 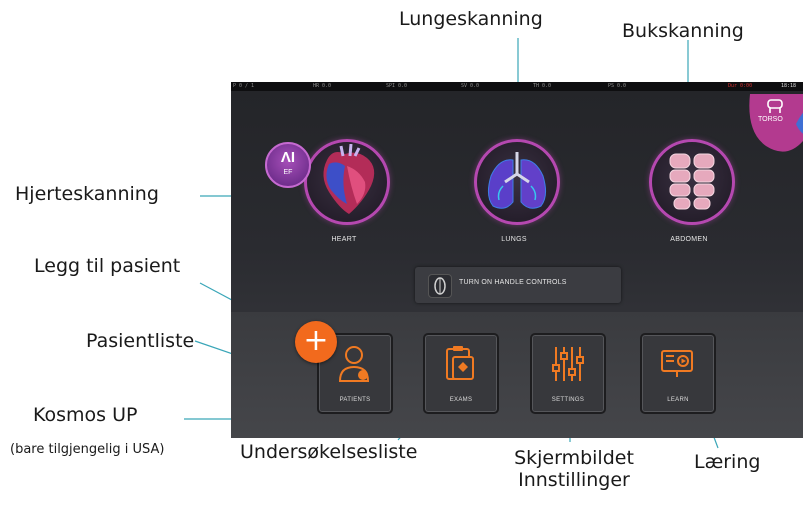 I want to click on callout-exam-list: Undersøkelsesliste, so click(x=329, y=452).